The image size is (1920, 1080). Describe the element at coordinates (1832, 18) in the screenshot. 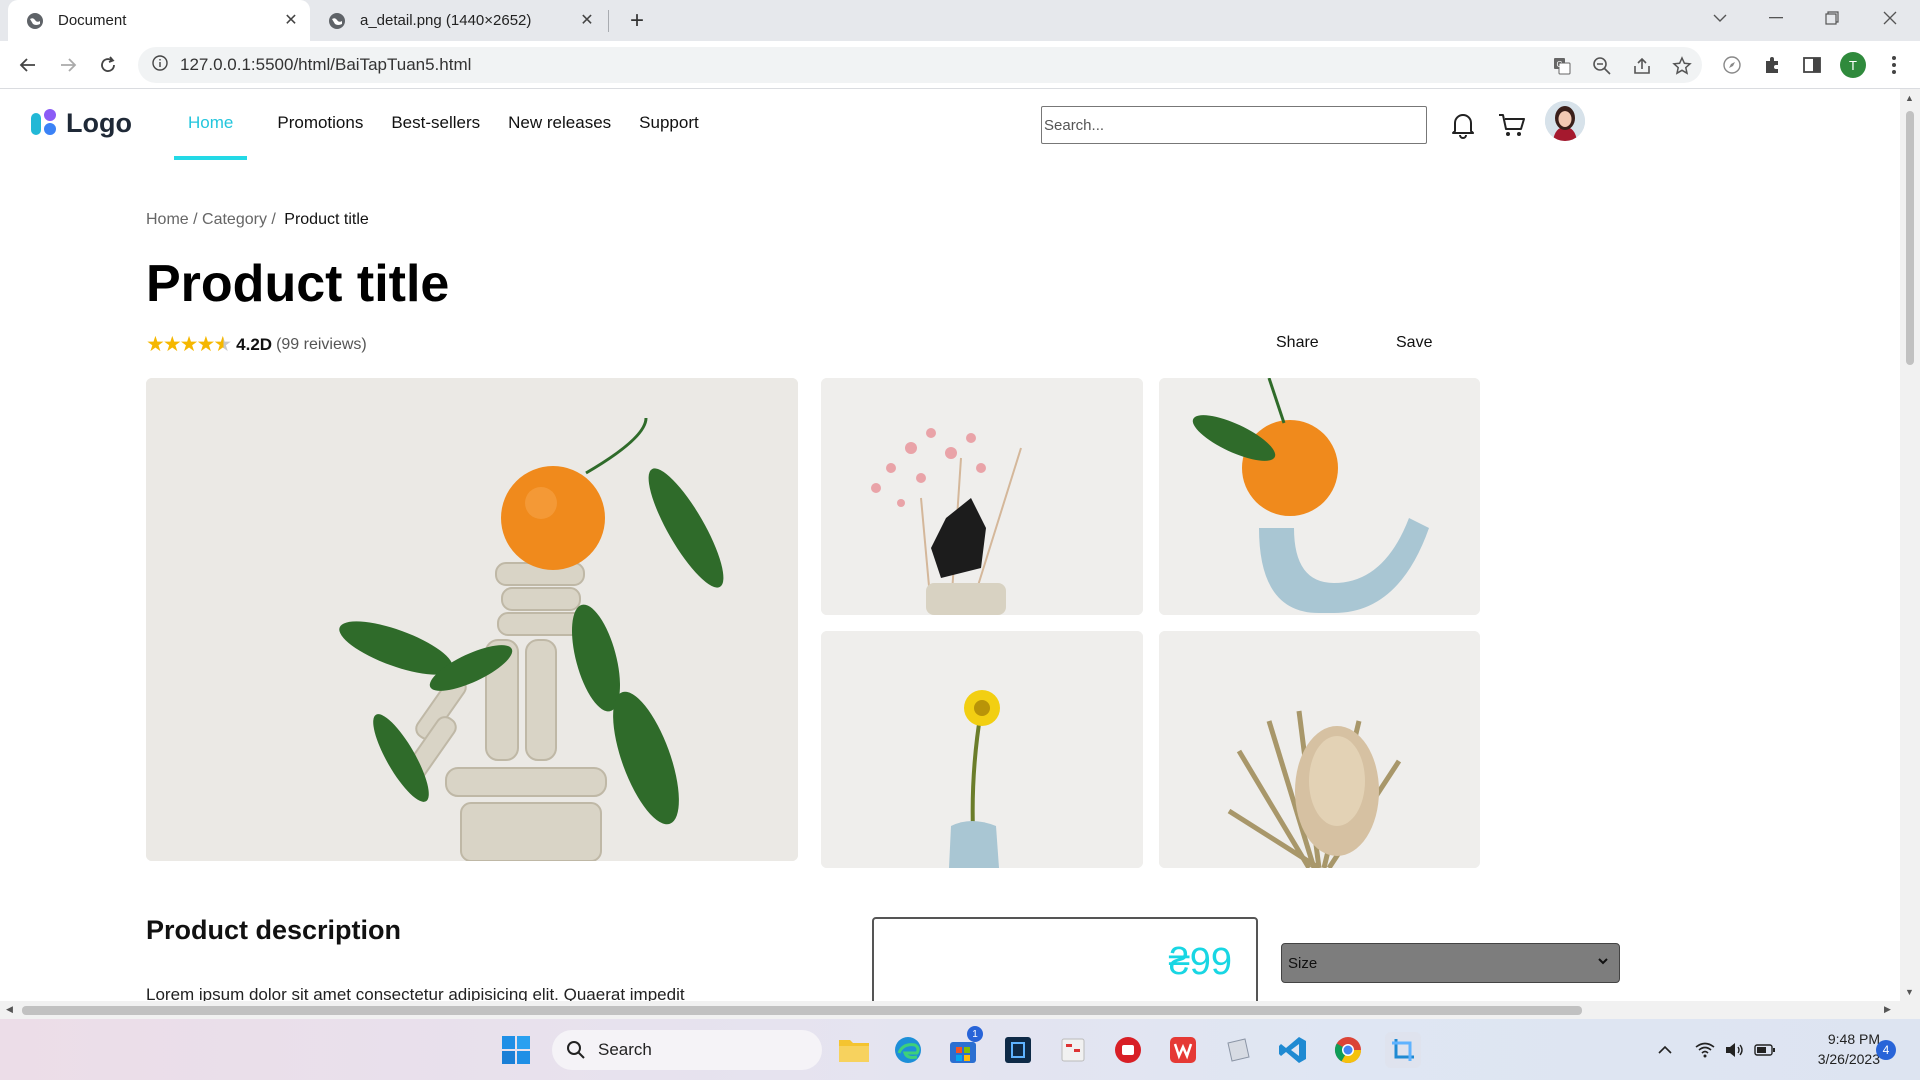

I see `restore-button` at that location.